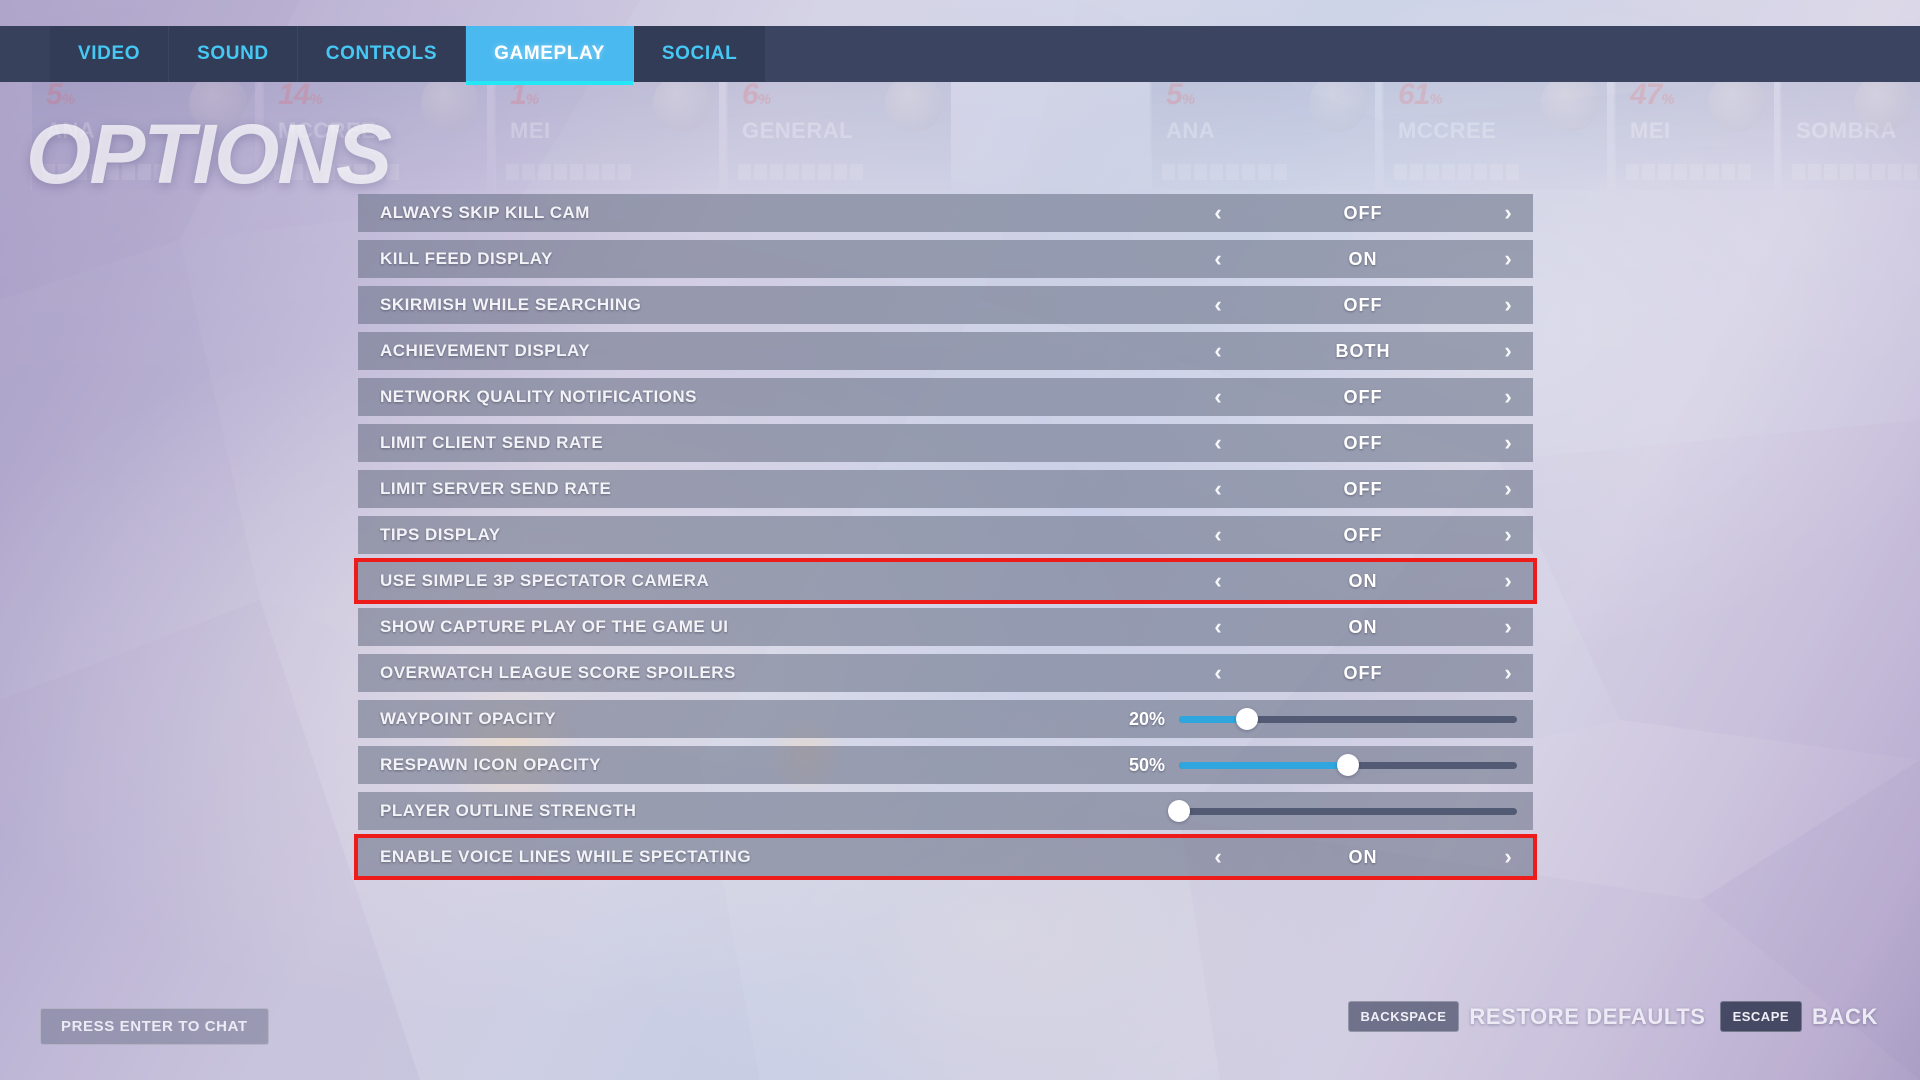  Describe the element at coordinates (154, 1026) in the screenshot. I see `press-enter-to-chat-button: PRESS ENTER TO CHAT` at that location.